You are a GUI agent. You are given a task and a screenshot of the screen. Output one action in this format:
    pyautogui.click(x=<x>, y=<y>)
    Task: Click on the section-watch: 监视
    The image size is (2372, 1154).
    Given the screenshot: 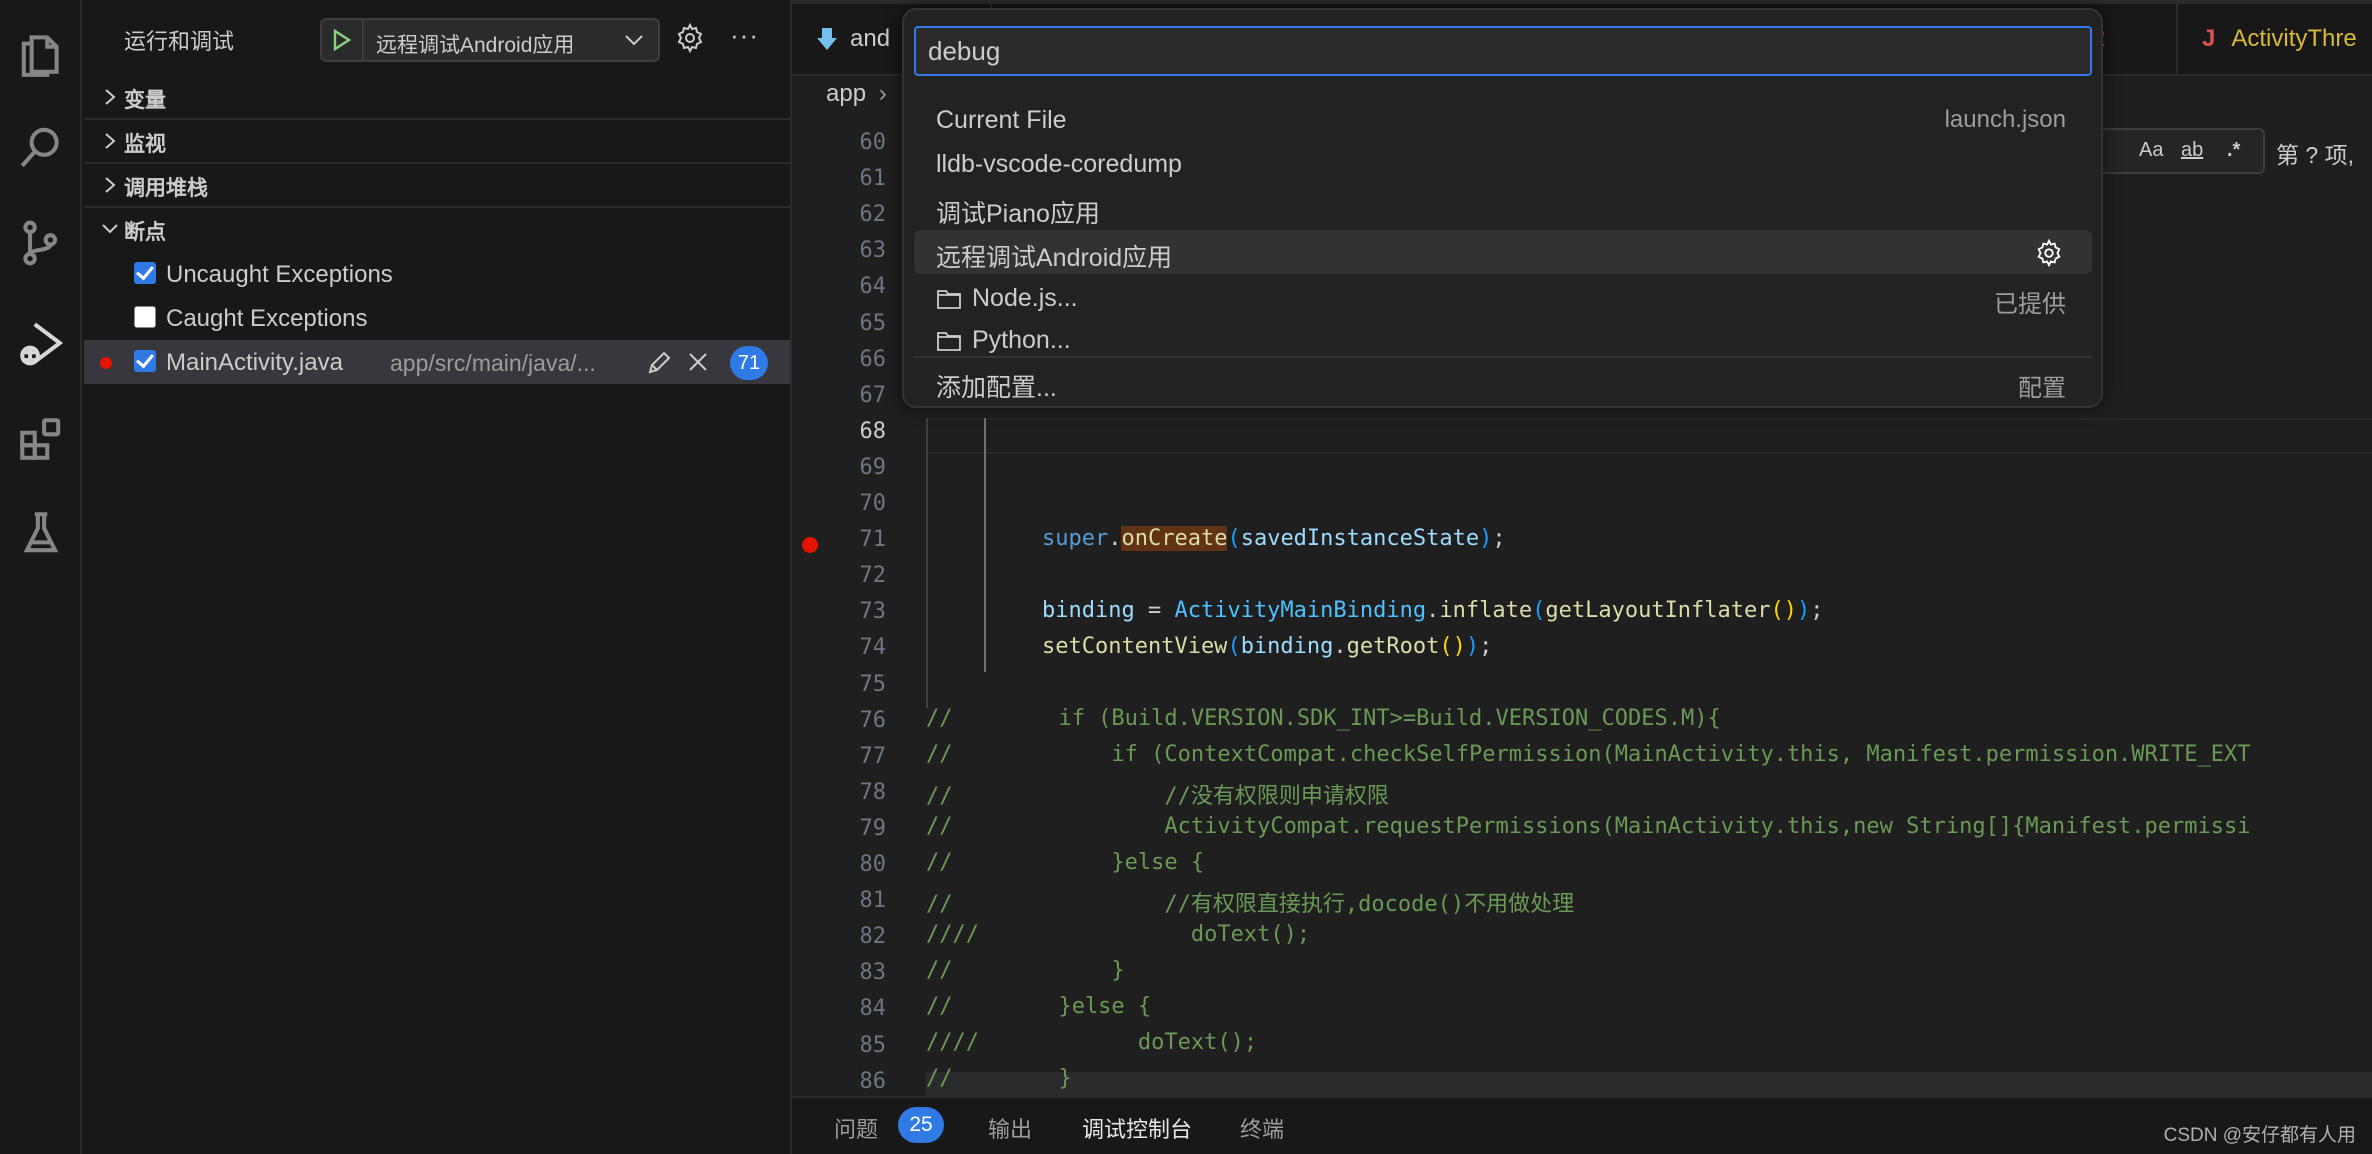 What is the action you would take?
    pyautogui.click(x=437, y=139)
    